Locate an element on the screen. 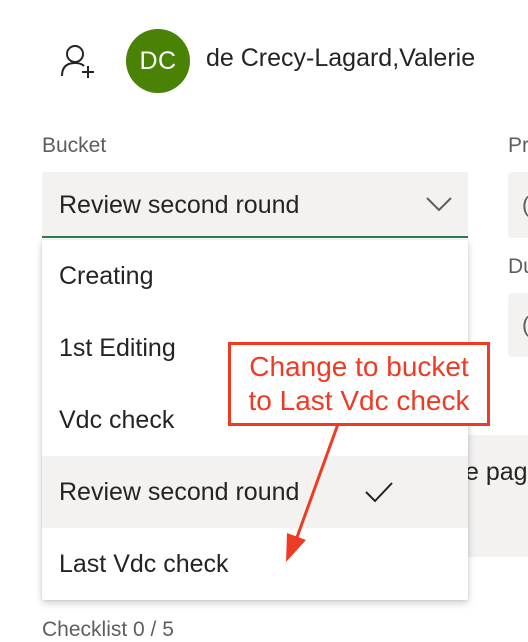  bucket-select: Review second round is located at coordinates (255, 205).